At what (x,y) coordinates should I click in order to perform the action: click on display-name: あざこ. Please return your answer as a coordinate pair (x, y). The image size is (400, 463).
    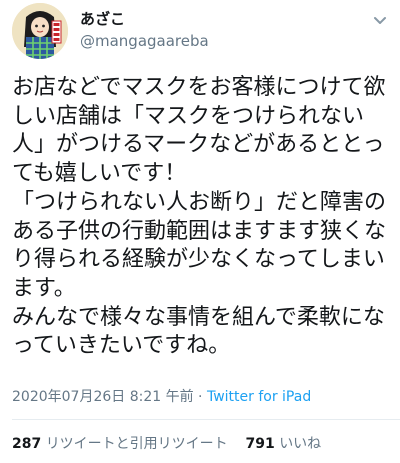
    Looking at the image, I should click on (102, 18).